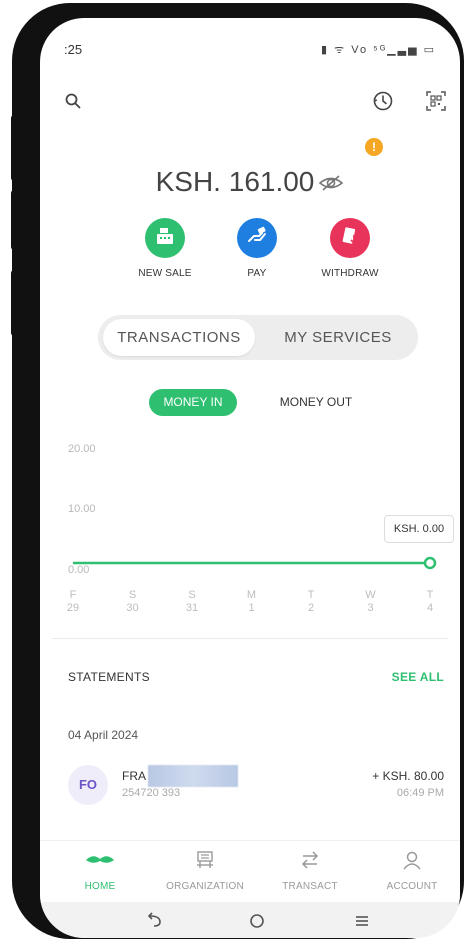  Describe the element at coordinates (88, 785) in the screenshot. I see `avatar: FO` at that location.